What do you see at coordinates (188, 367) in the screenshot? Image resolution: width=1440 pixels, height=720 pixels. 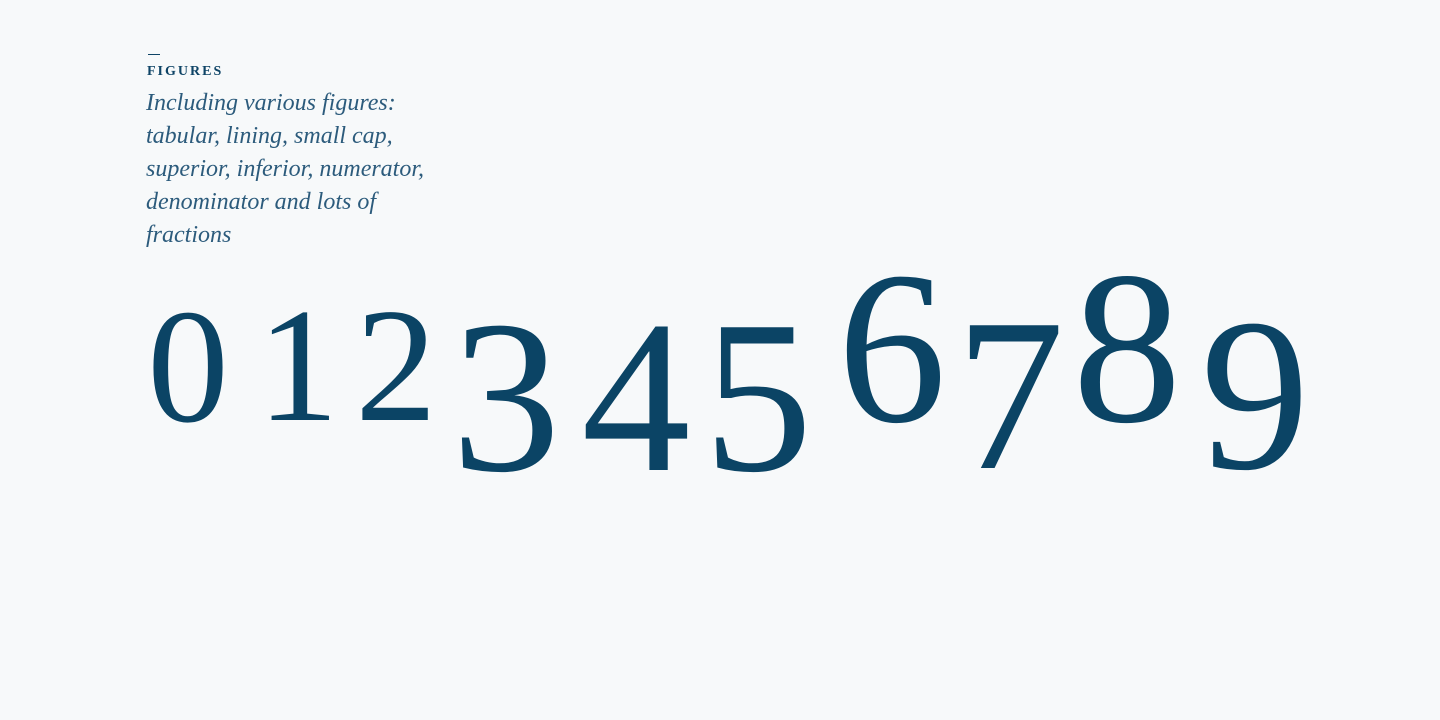 I see `figure-0: 0` at bounding box center [188, 367].